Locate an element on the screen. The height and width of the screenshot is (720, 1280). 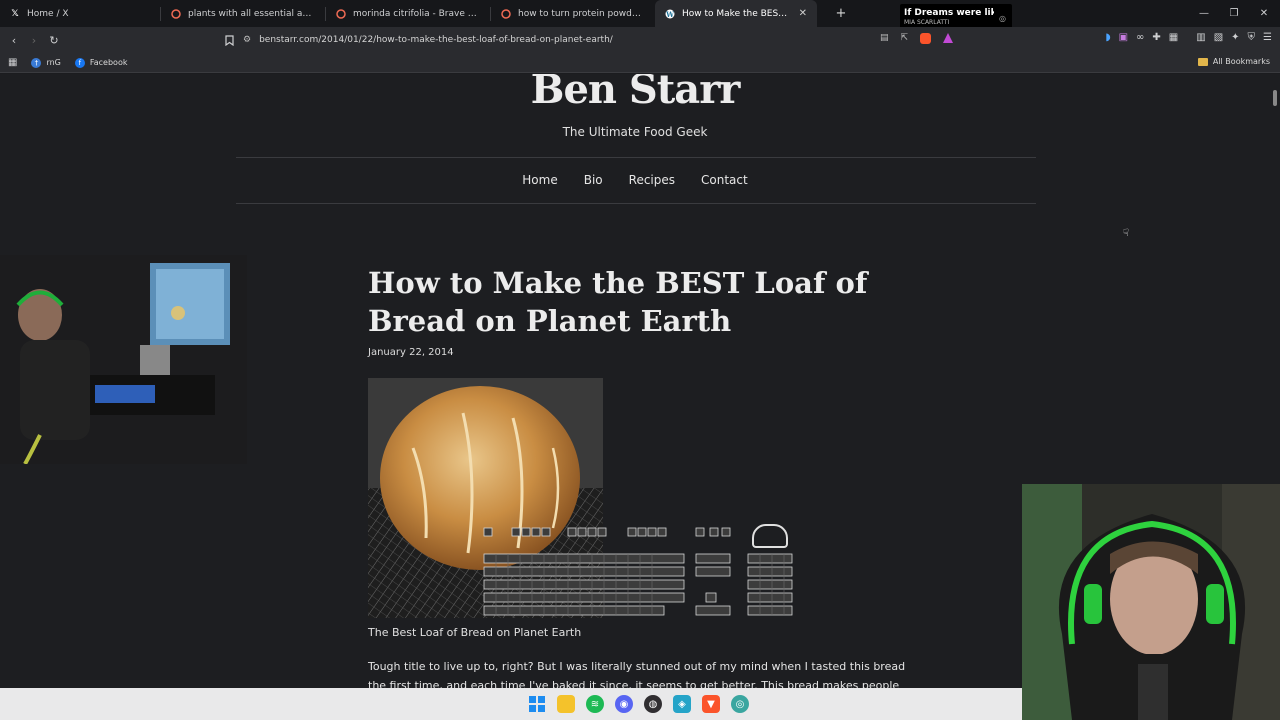
nav-bio: Bio is located at coordinates (593, 180).